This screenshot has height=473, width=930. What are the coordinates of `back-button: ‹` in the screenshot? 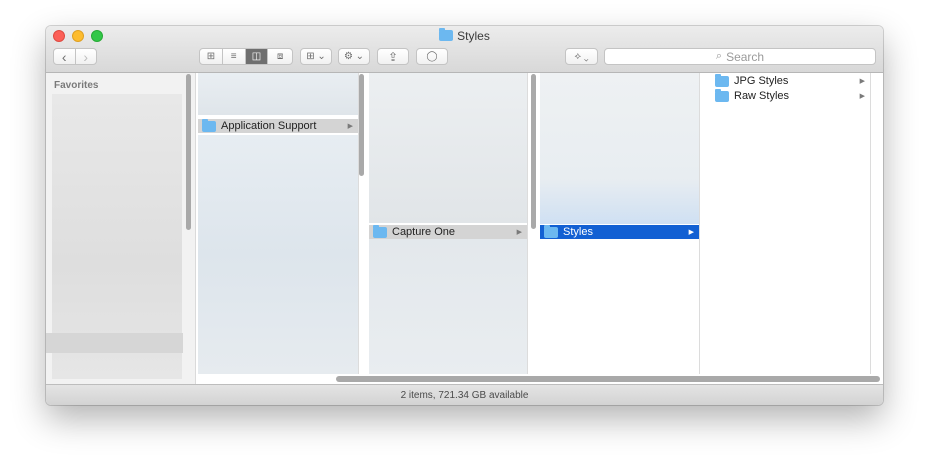 It's located at (65, 56).